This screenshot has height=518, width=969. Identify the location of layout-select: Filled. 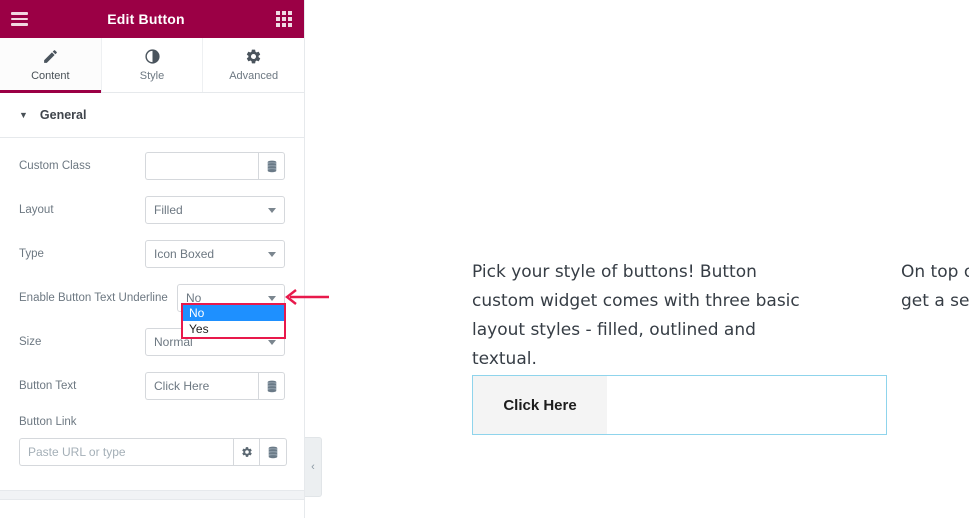
(215, 210).